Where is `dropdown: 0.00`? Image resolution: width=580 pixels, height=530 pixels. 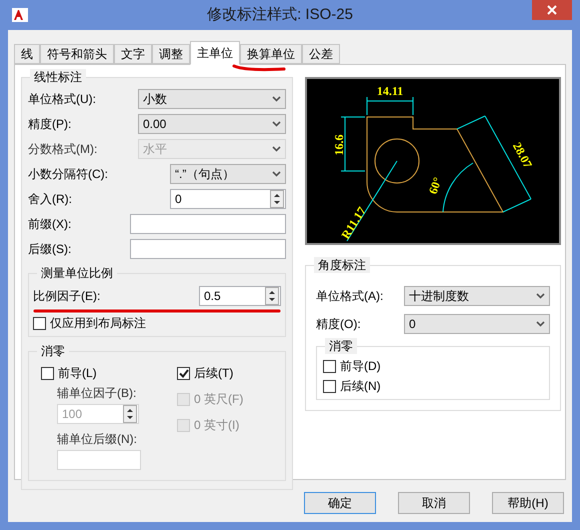 dropdown: 0.00 is located at coordinates (212, 124).